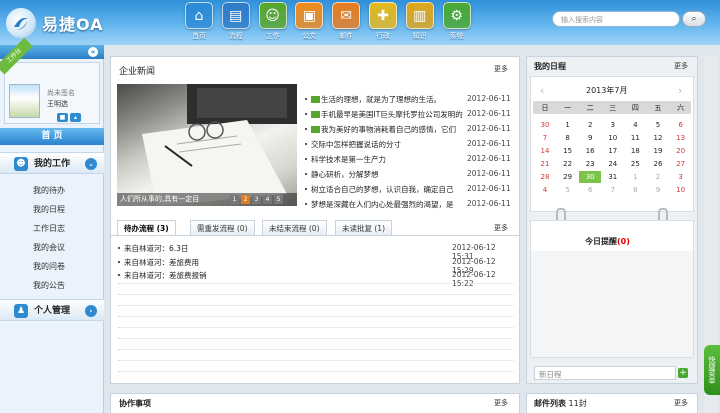 This screenshot has height=413, width=720. Describe the element at coordinates (364, 227) in the screenshot. I see `flow-tab-3: 未读批复 (1)` at that location.